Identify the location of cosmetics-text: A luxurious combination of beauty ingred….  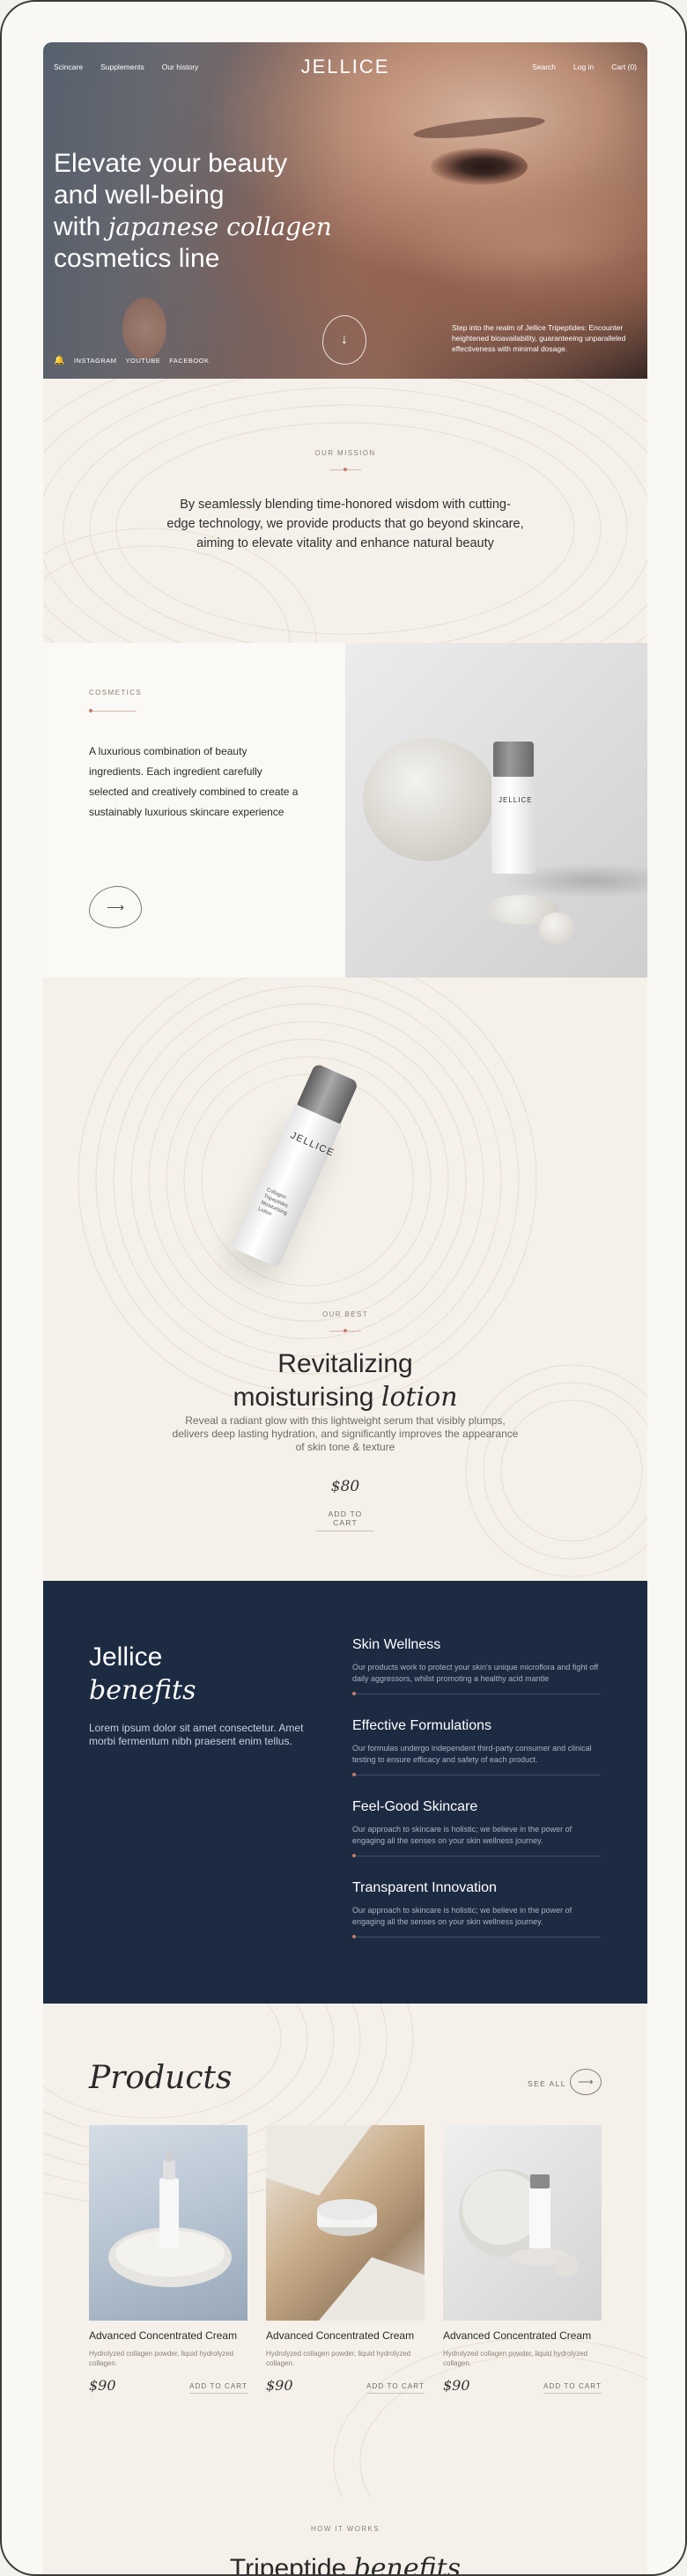
(194, 781).